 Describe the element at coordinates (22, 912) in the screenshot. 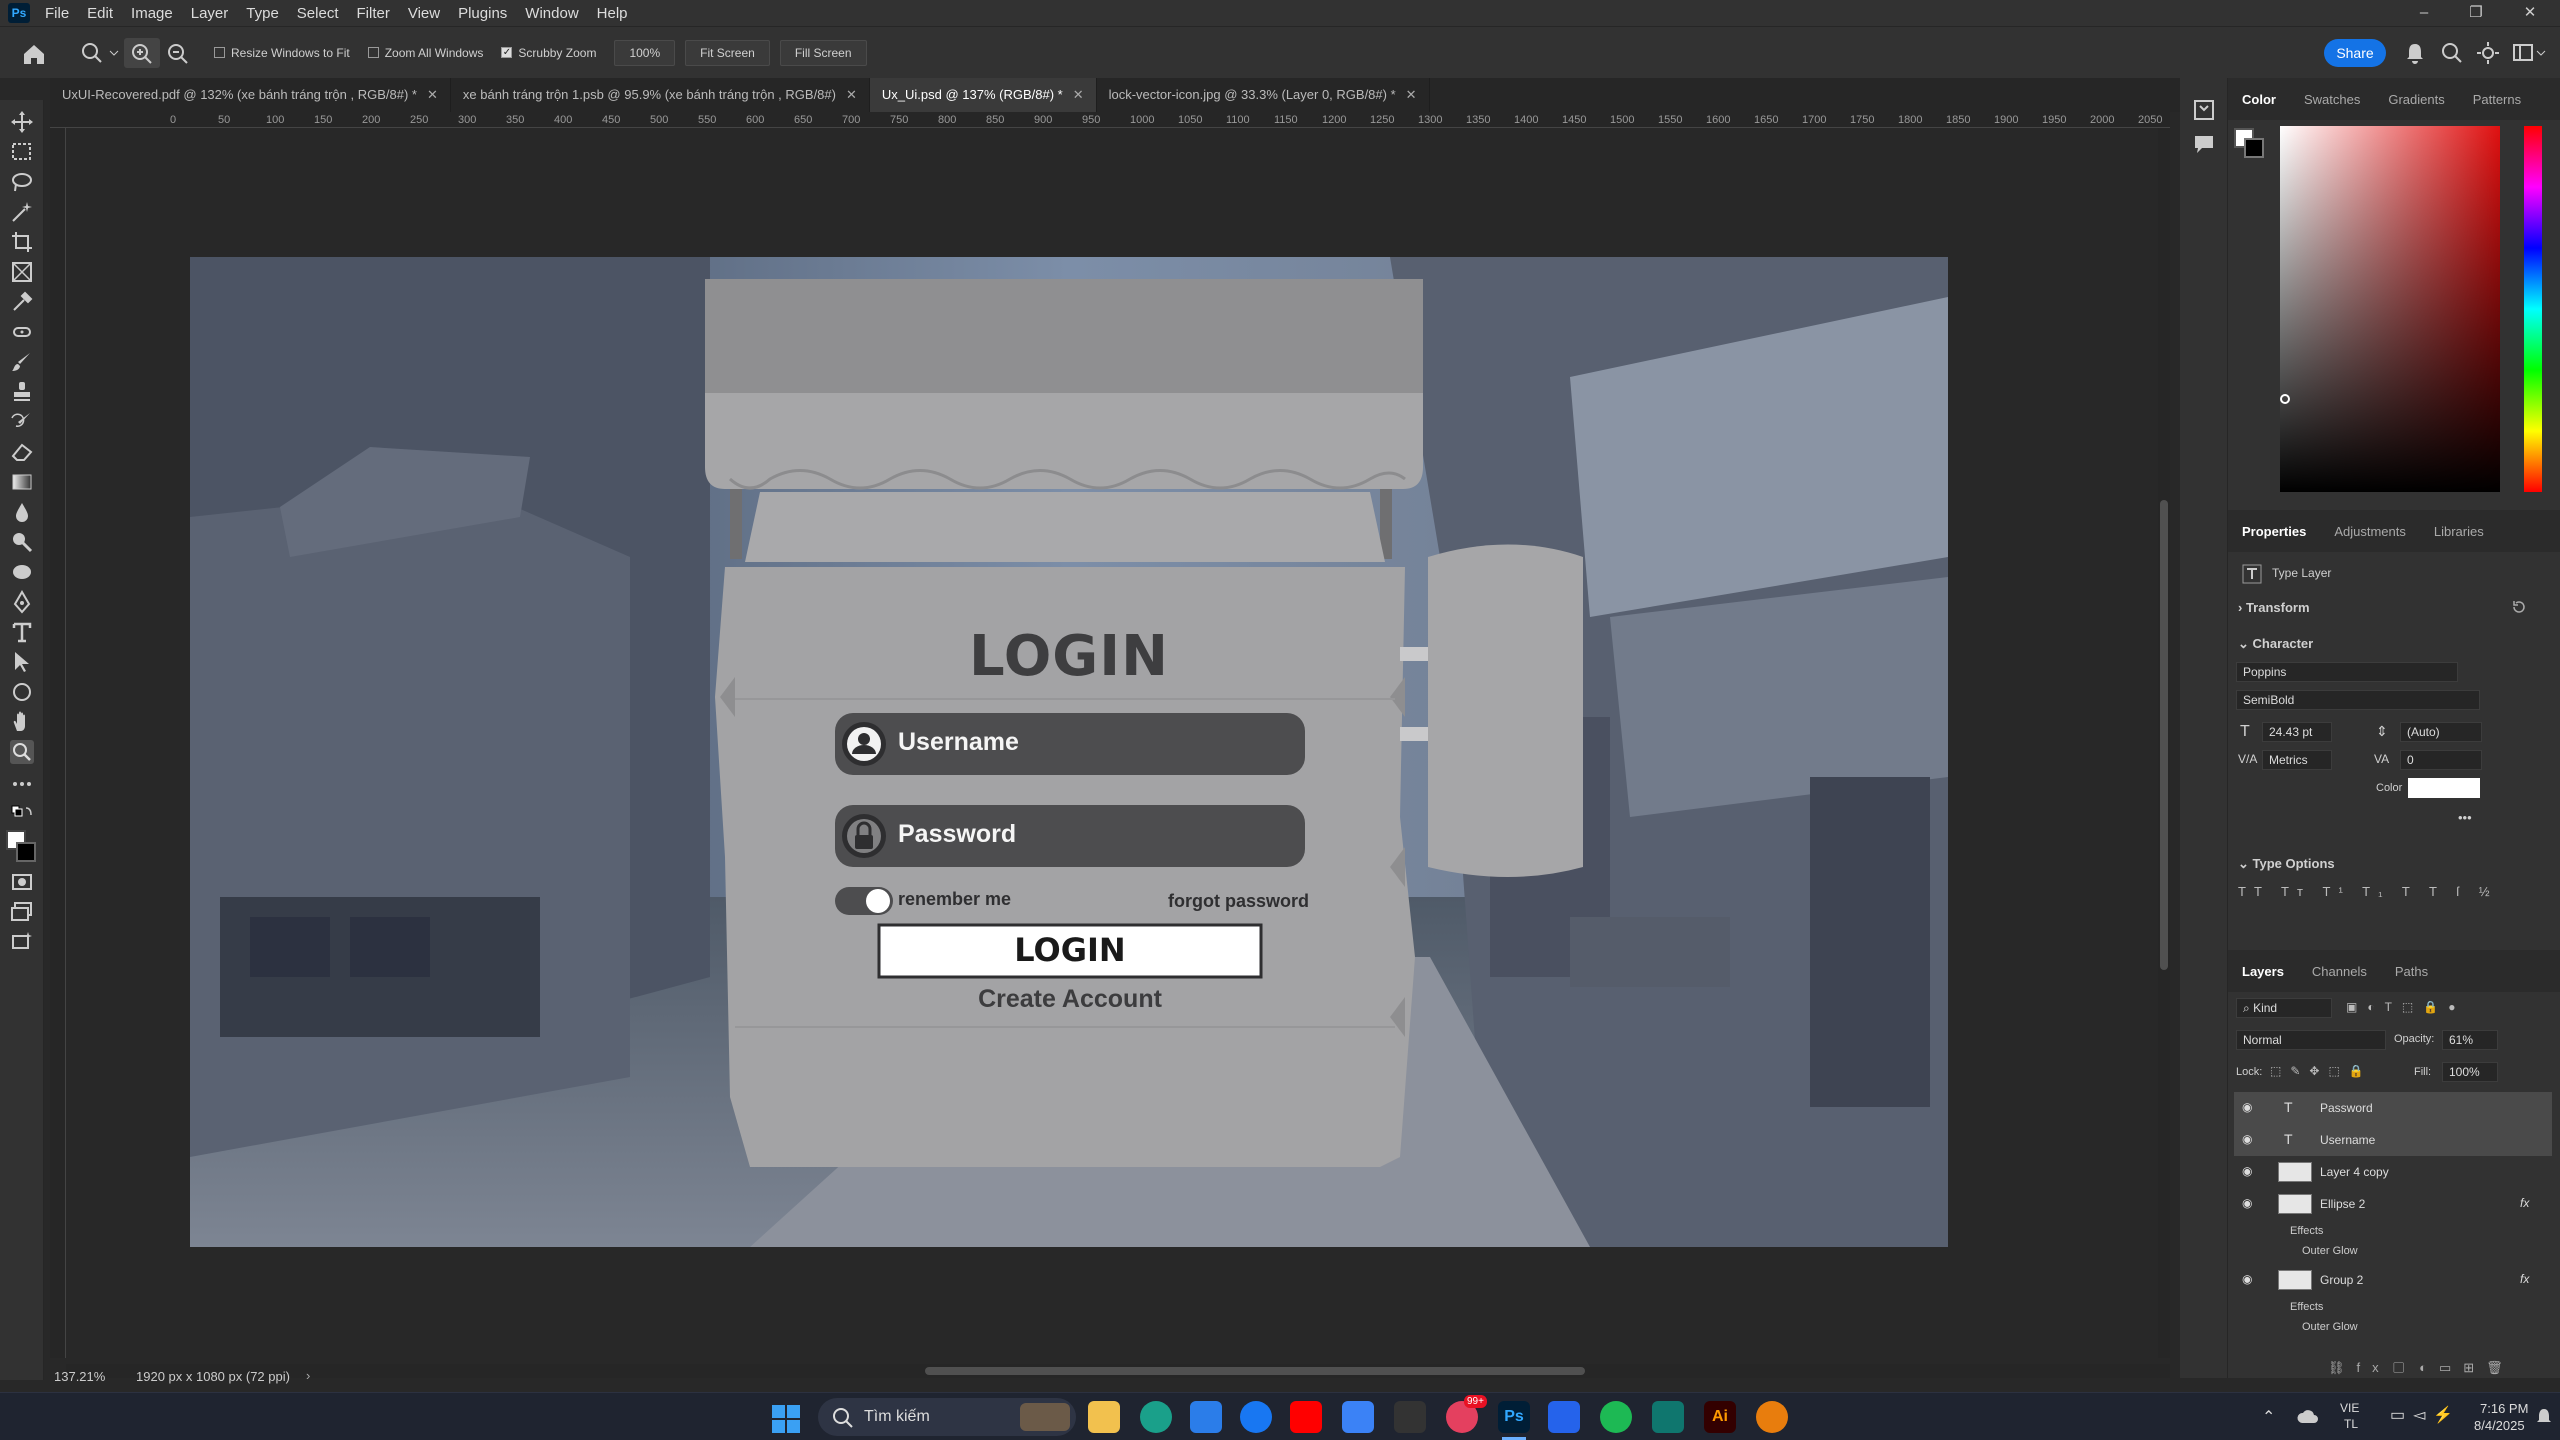

I see `screen-mode-icon` at that location.